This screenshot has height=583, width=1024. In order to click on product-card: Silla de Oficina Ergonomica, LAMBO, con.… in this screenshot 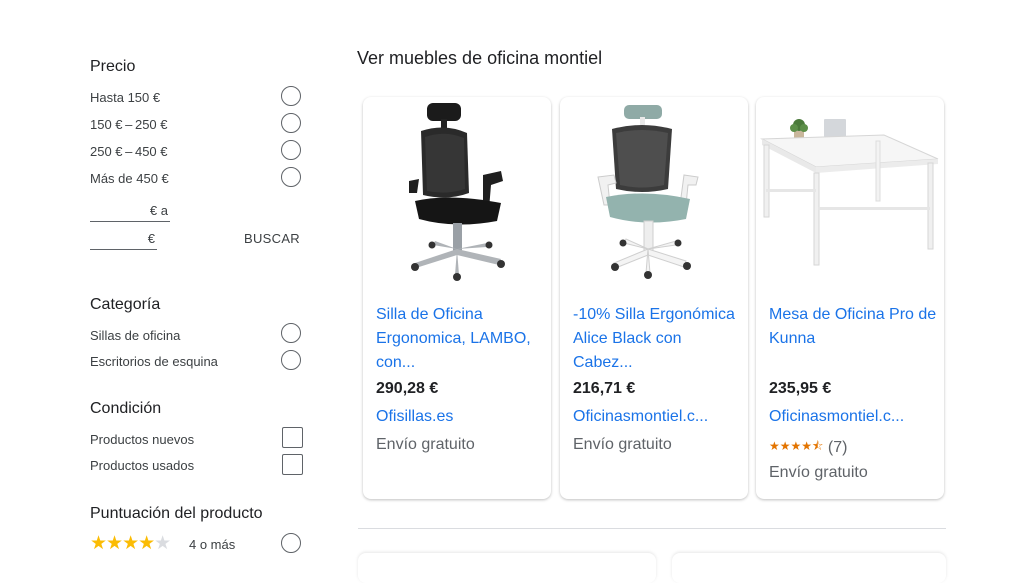, I will do `click(457, 298)`.